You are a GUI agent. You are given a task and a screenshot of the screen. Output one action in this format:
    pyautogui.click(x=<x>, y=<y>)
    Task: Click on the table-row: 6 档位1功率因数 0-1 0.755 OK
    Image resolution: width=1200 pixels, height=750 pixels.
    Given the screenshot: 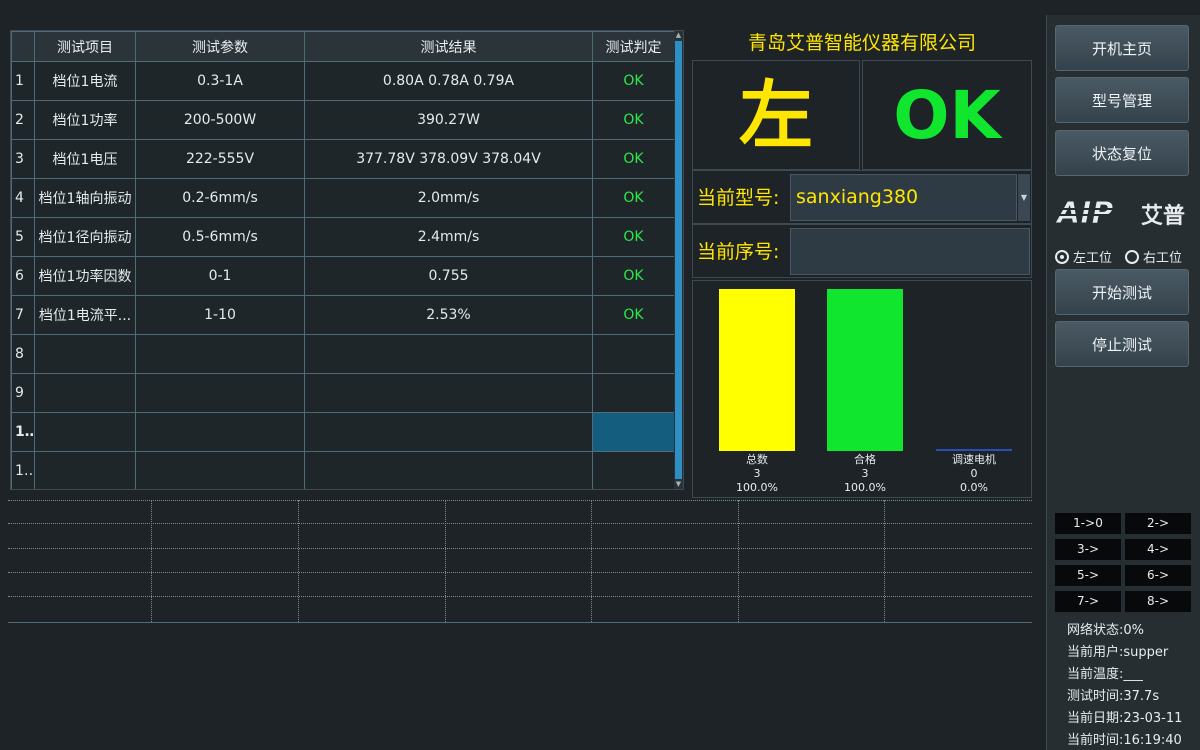 What is the action you would take?
    pyautogui.click(x=343, y=276)
    